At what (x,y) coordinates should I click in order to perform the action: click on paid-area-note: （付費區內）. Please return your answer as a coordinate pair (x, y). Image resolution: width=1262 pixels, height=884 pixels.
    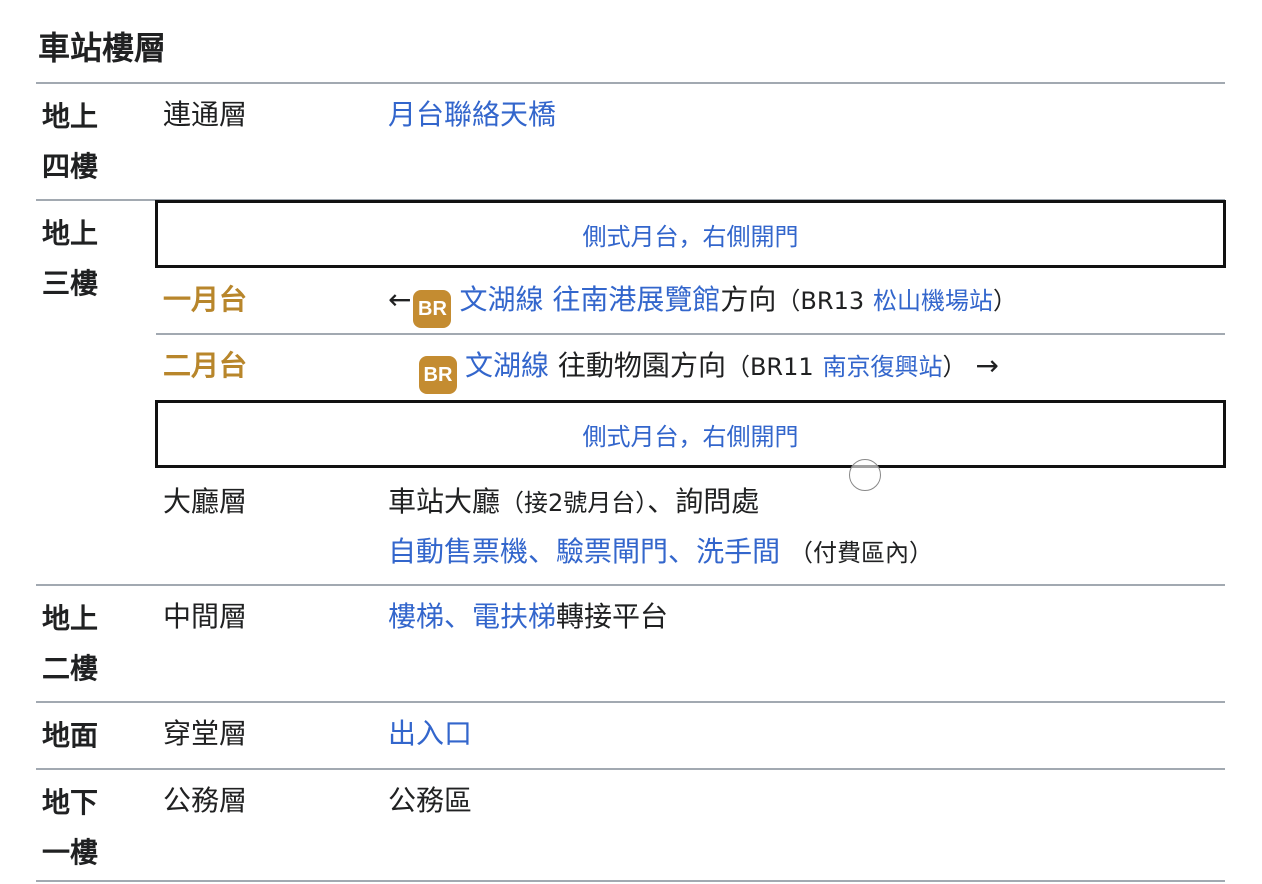
    Looking at the image, I should click on (860, 553).